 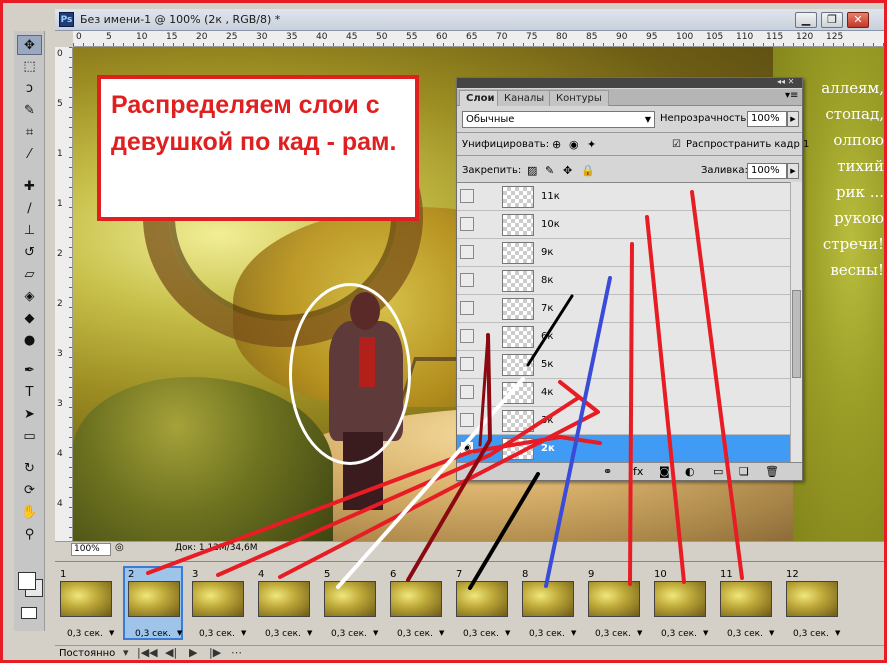 I want to click on move-tool-icon: ✥, so click(x=29, y=45).